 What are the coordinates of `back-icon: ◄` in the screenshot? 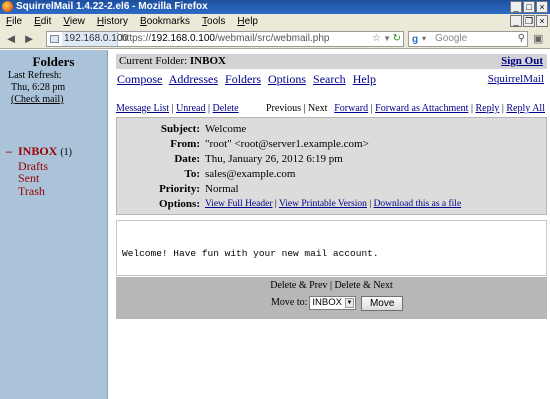 It's located at (11, 39).